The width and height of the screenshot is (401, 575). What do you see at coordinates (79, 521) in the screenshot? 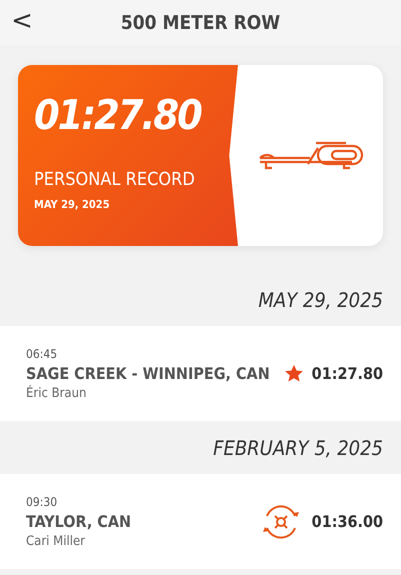
I see `session-location: TAYLOR, CAN` at bounding box center [79, 521].